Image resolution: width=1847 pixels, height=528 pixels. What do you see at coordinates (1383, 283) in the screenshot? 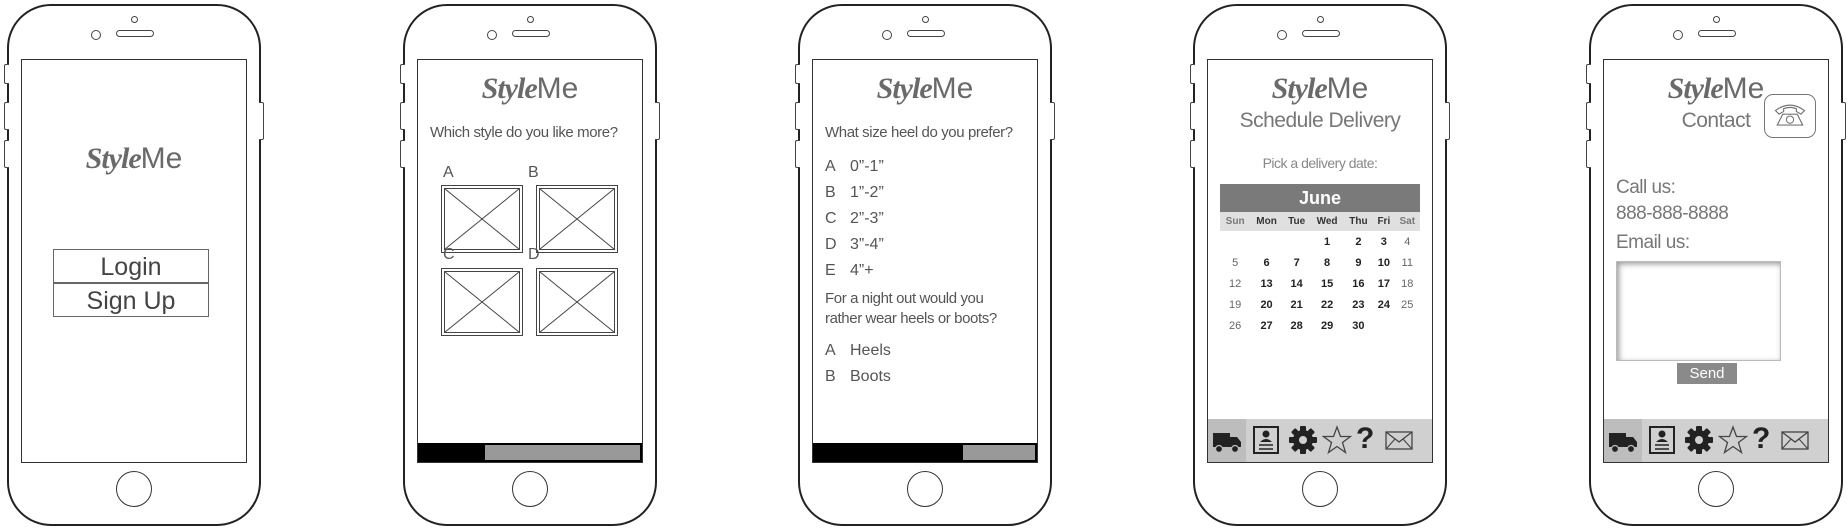
I see `calendar-day: 17` at bounding box center [1383, 283].